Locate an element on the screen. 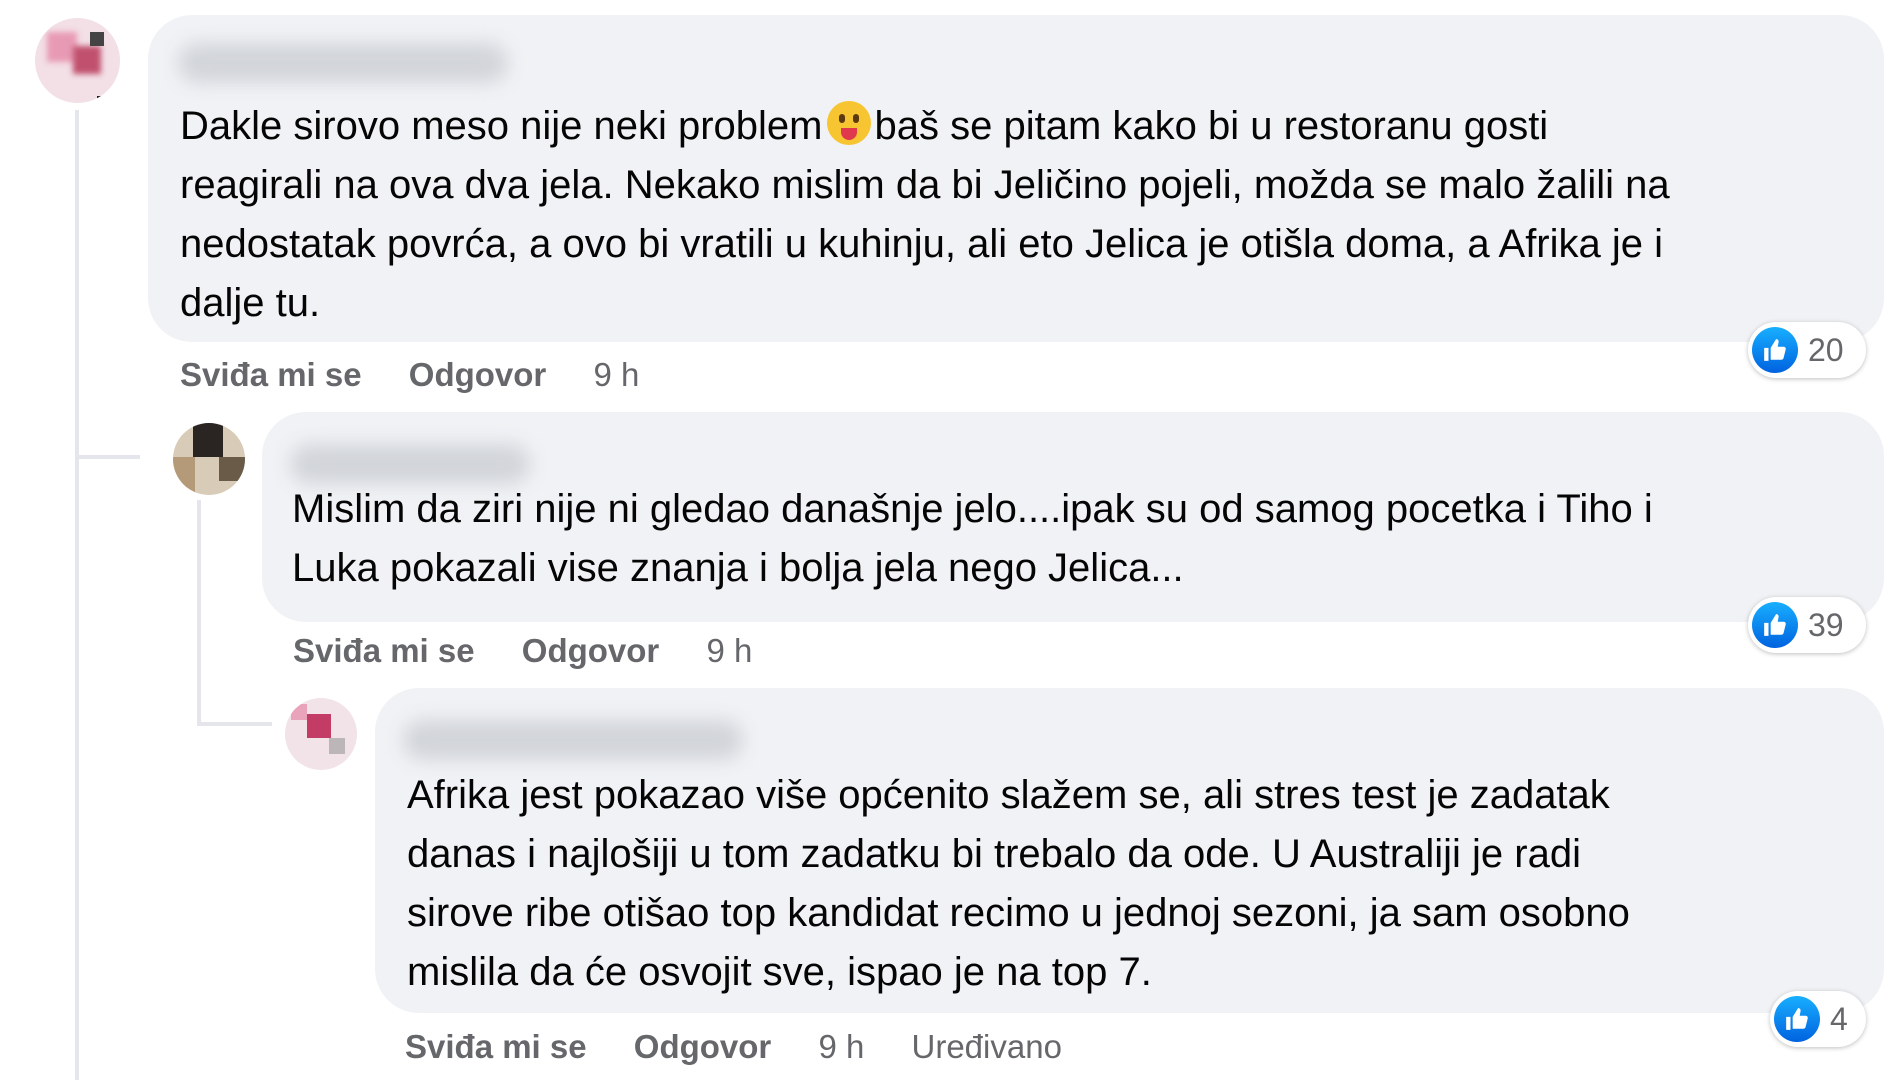  thread-line-main is located at coordinates (77, 595).